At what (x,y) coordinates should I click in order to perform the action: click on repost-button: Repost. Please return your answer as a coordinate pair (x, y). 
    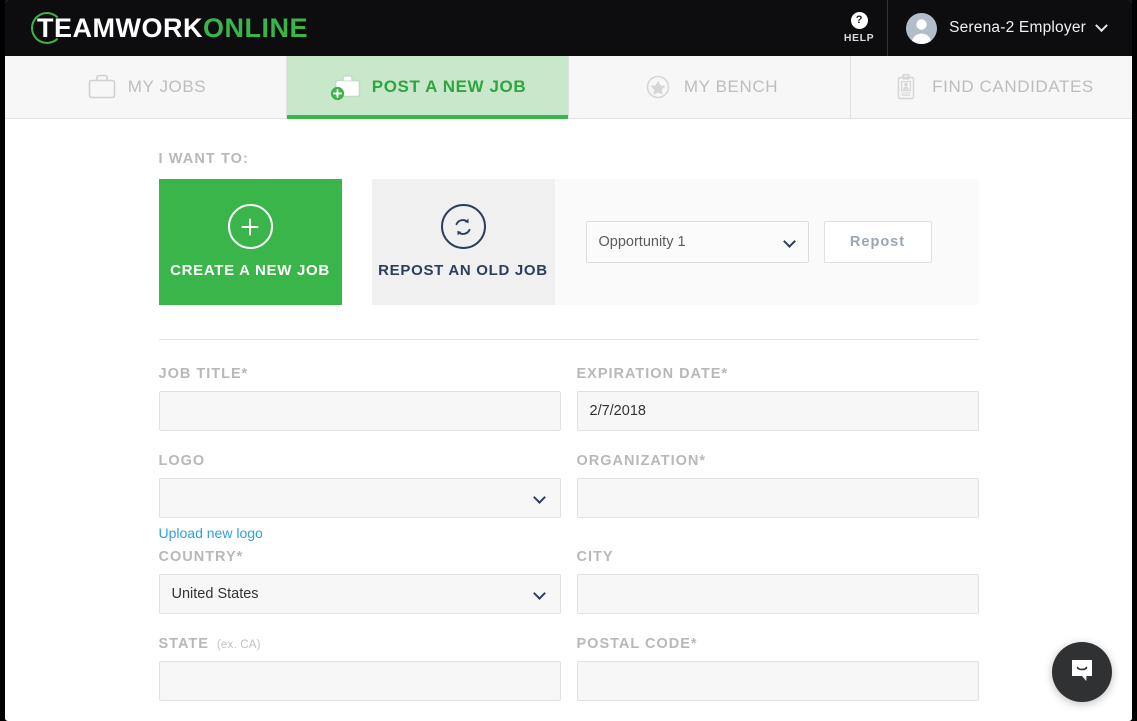
    Looking at the image, I should click on (877, 242).